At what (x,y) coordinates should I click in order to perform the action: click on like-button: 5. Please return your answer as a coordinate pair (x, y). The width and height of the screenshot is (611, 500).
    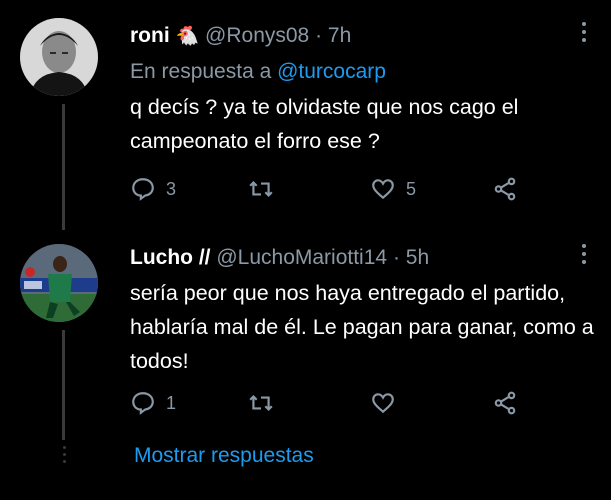
    Looking at the image, I should click on (393, 189).